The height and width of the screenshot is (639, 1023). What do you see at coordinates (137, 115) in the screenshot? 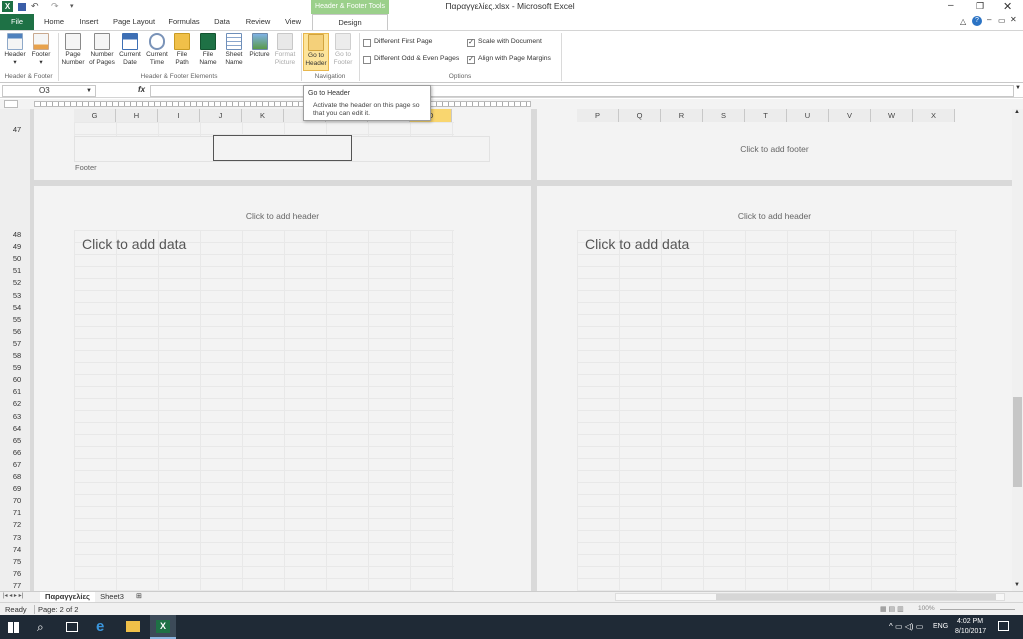
I see `column-header: H` at bounding box center [137, 115].